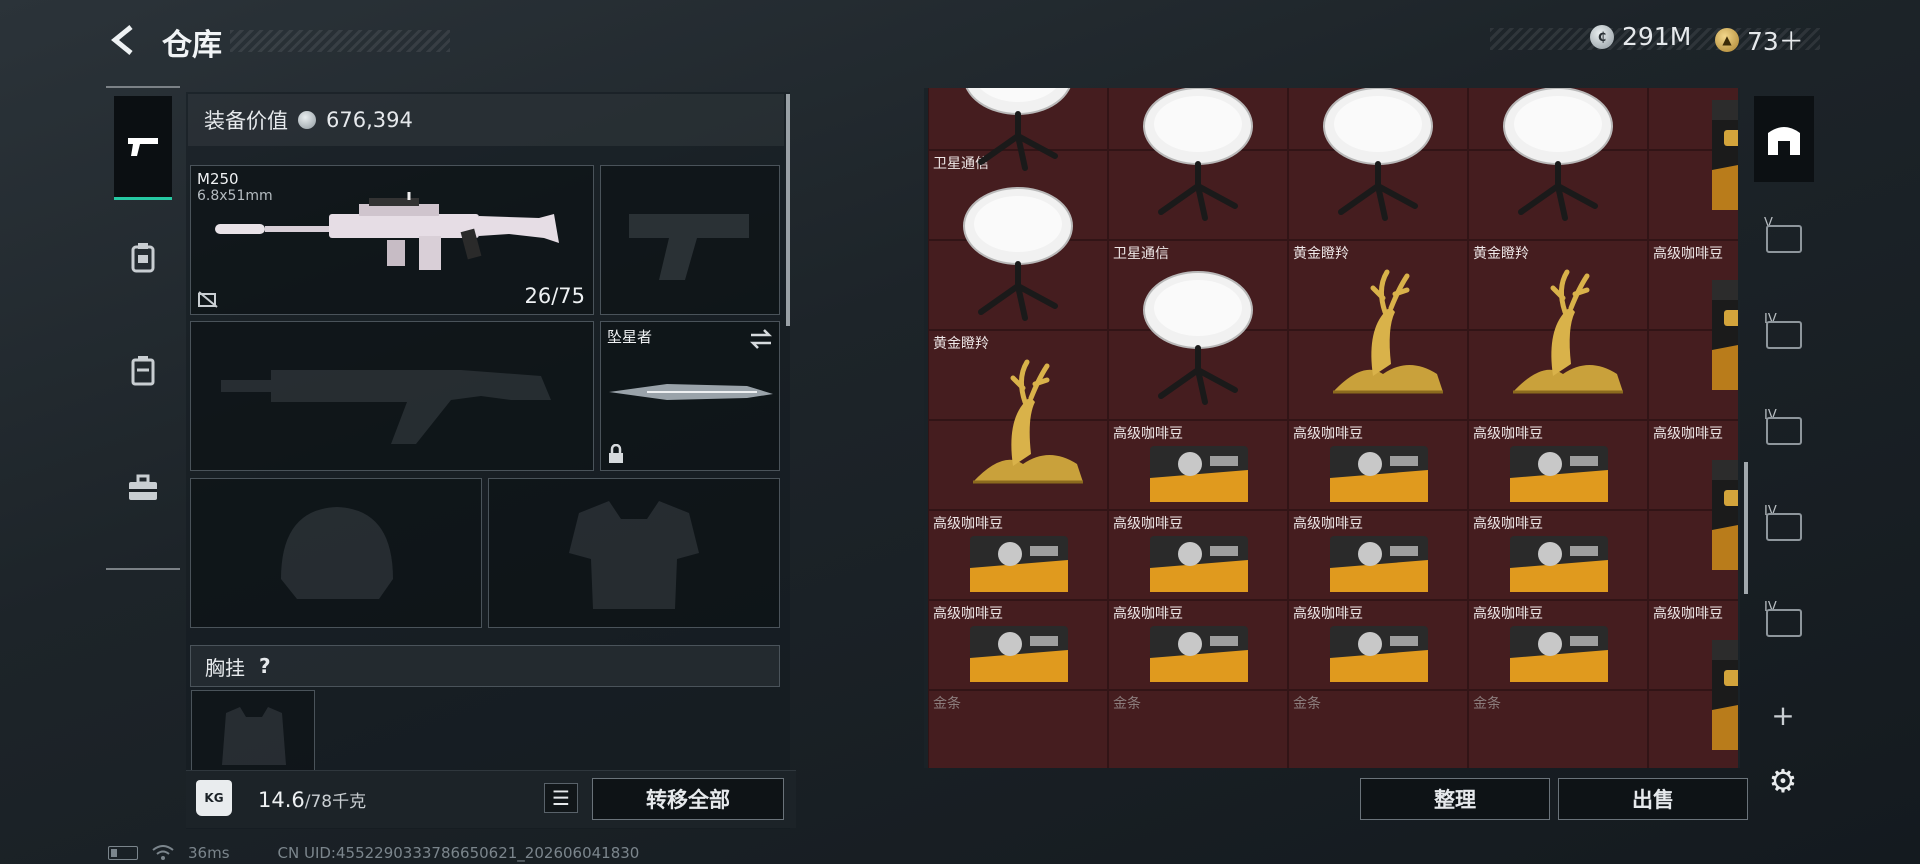 This screenshot has height=864, width=1920. Describe the element at coordinates (561, 798) in the screenshot. I see `list-view-button: ☰` at that location.